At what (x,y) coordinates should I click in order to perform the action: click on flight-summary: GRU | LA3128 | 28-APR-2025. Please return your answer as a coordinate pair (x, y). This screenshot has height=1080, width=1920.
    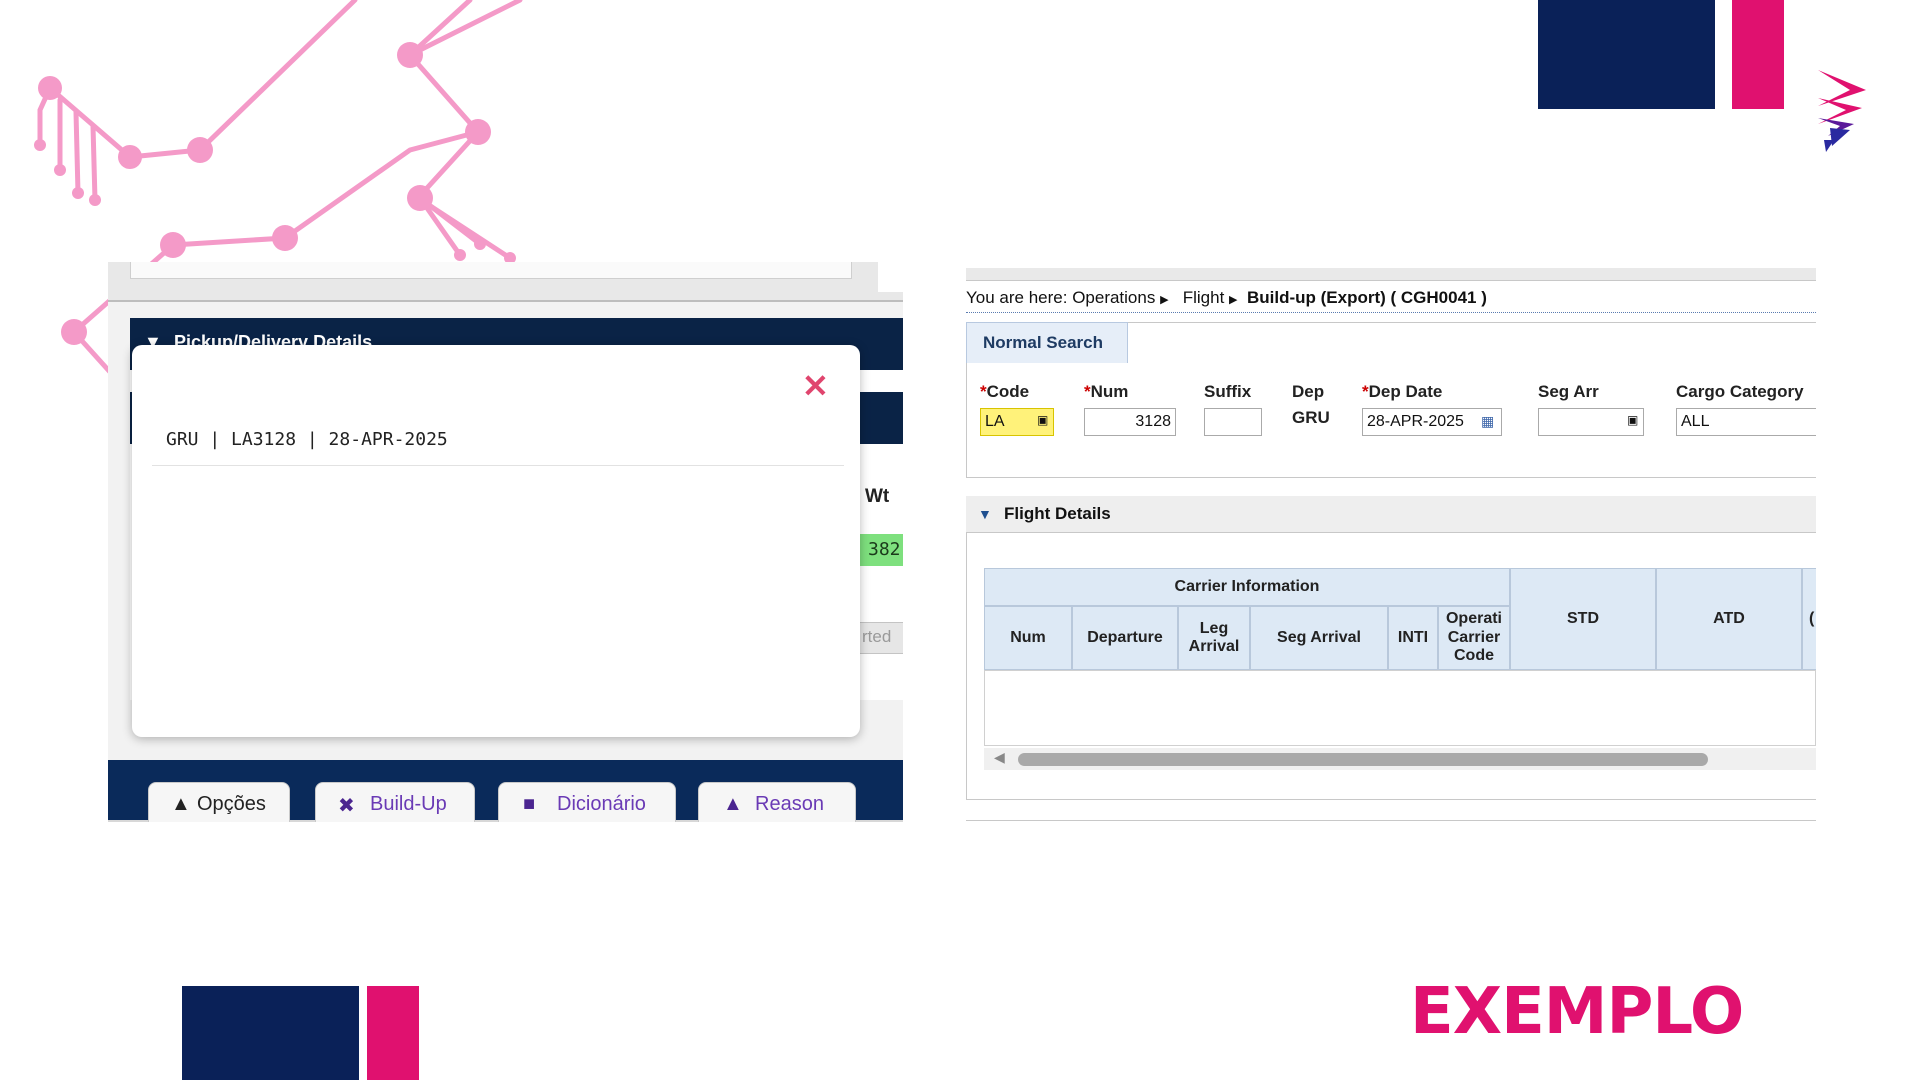
    Looking at the image, I should click on (307, 439).